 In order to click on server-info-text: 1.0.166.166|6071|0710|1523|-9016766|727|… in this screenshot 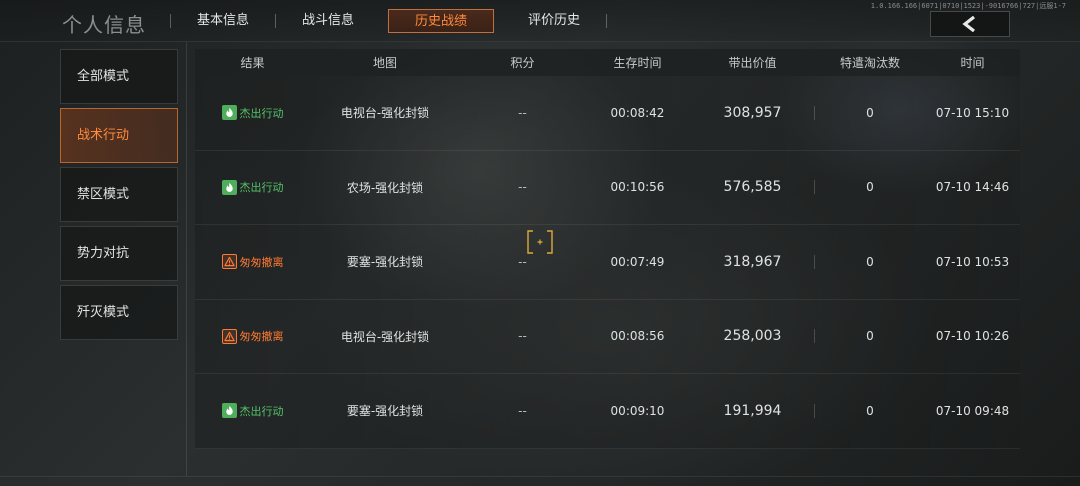, I will do `click(968, 6)`.